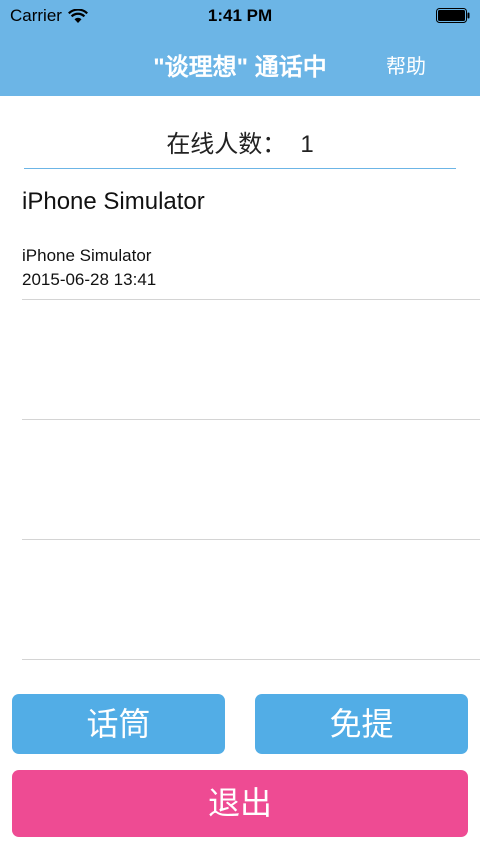 The height and width of the screenshot is (852, 480). I want to click on status-bar: Carrier 1:41 PM, so click(240, 16).